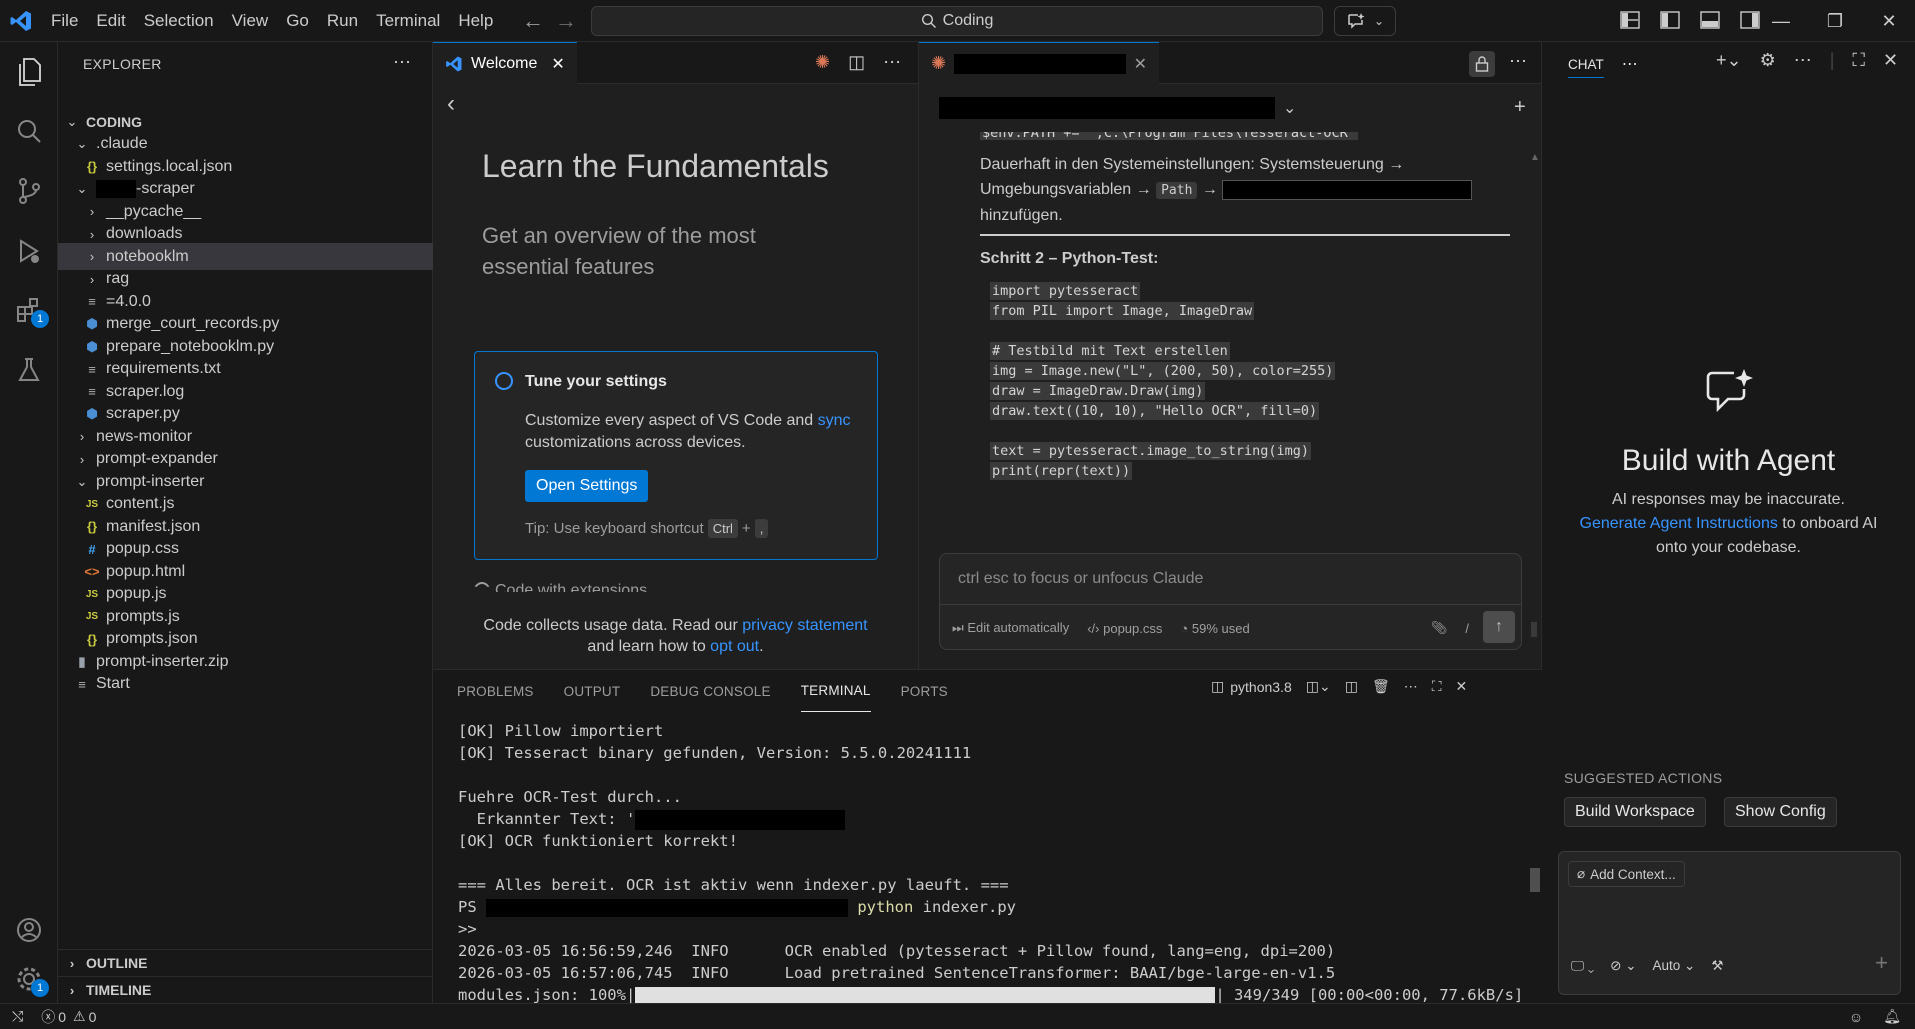 This screenshot has width=1915, height=1029. What do you see at coordinates (1768, 60) in the screenshot?
I see `gear-icon: ⚙︎` at bounding box center [1768, 60].